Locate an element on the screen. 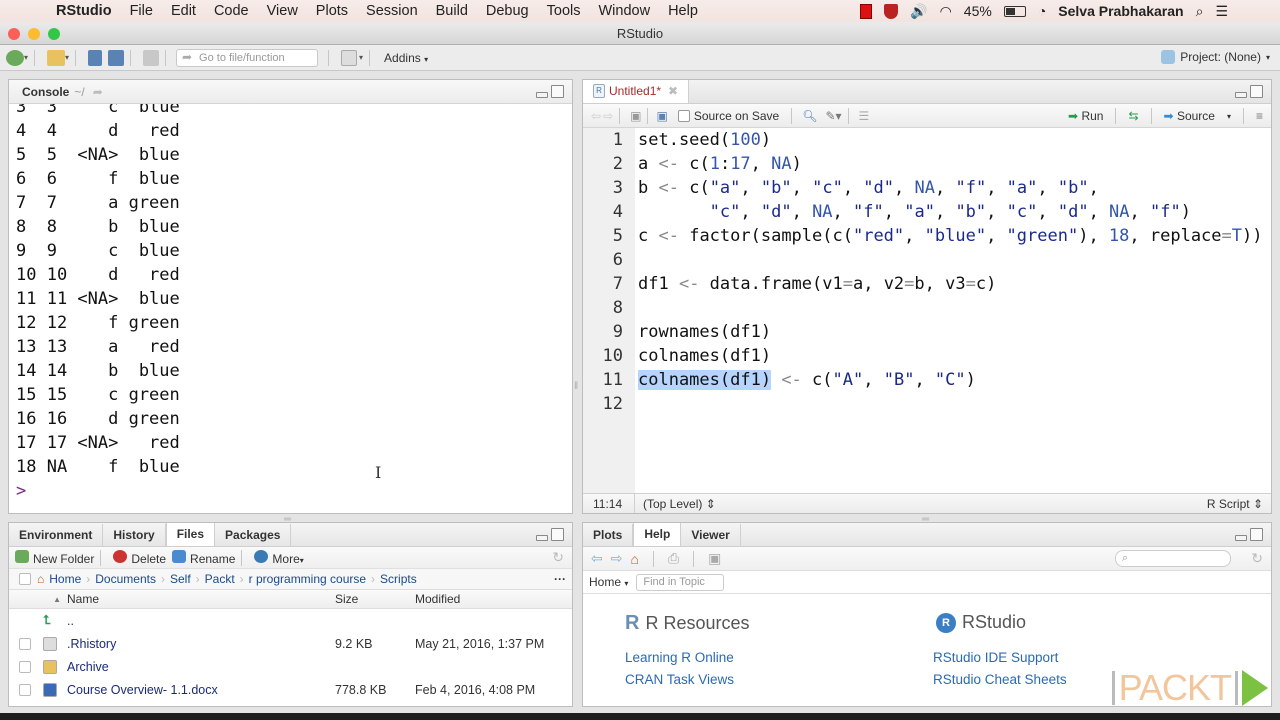 The image size is (1280, 720). user-name: Selva Prabhakaran is located at coordinates (1120, 11).